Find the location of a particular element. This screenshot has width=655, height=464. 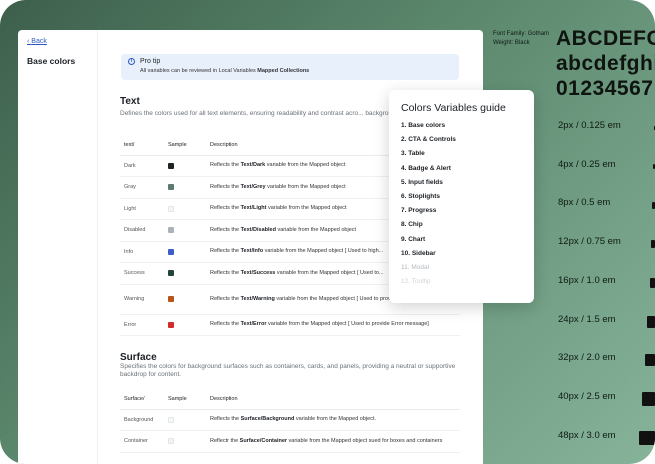

guide-item: 9. Chart is located at coordinates (428, 243).